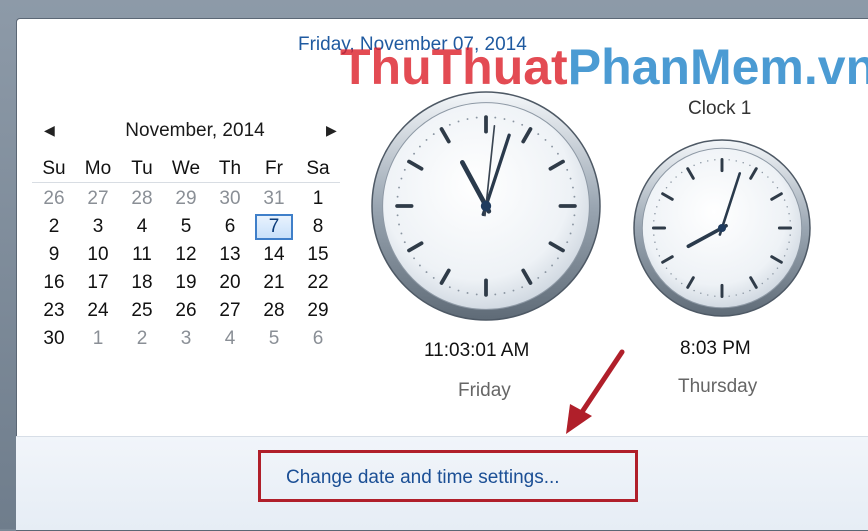  I want to click on calendar-day-adjacent-month: 31, so click(274, 199).